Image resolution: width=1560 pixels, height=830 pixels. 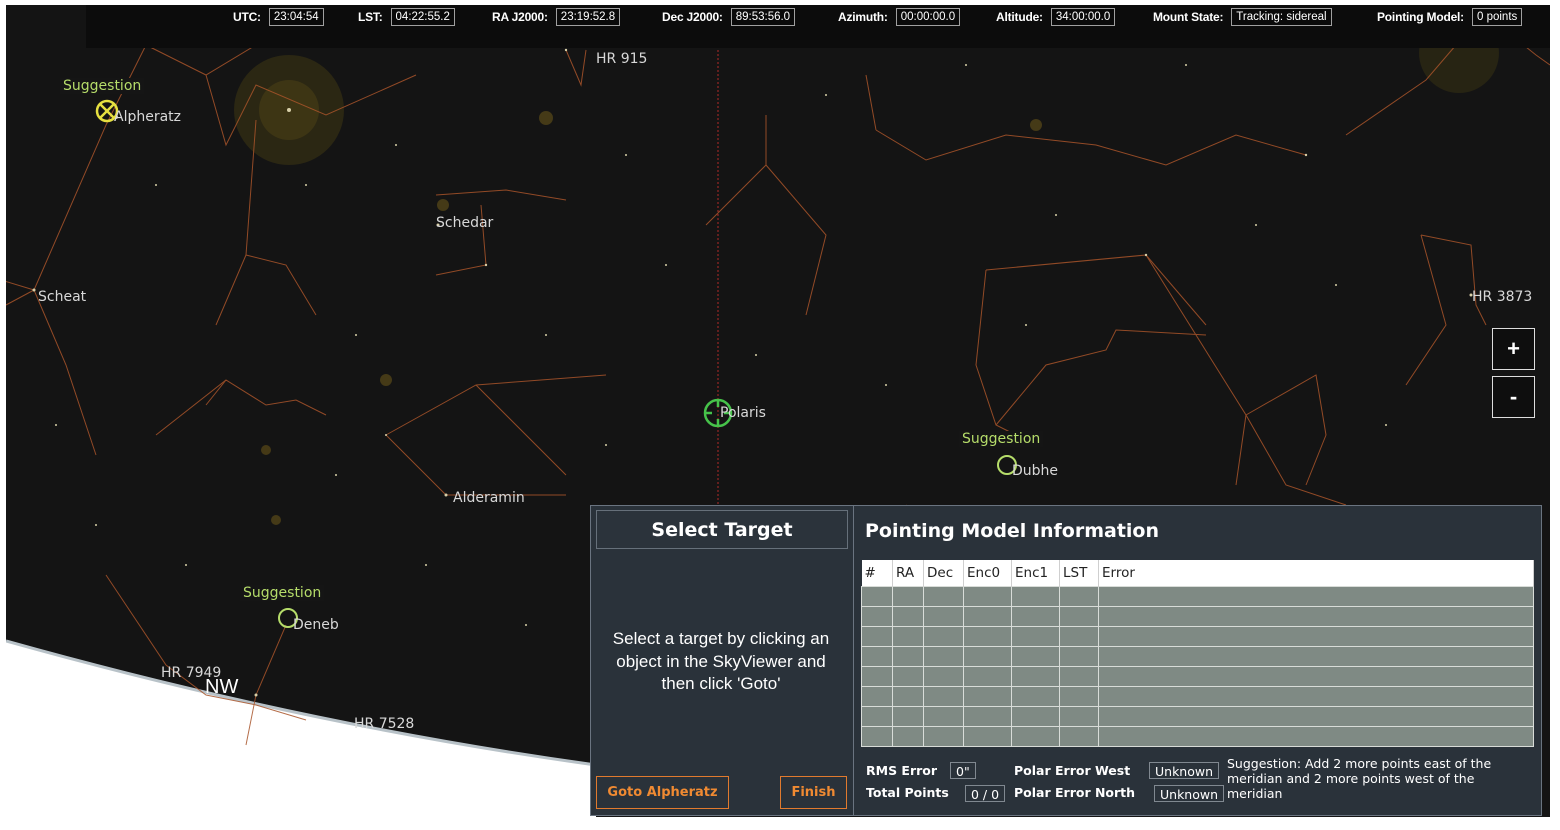 I want to click on suggestion-label-deneb: Suggestion, so click(x=282, y=593).